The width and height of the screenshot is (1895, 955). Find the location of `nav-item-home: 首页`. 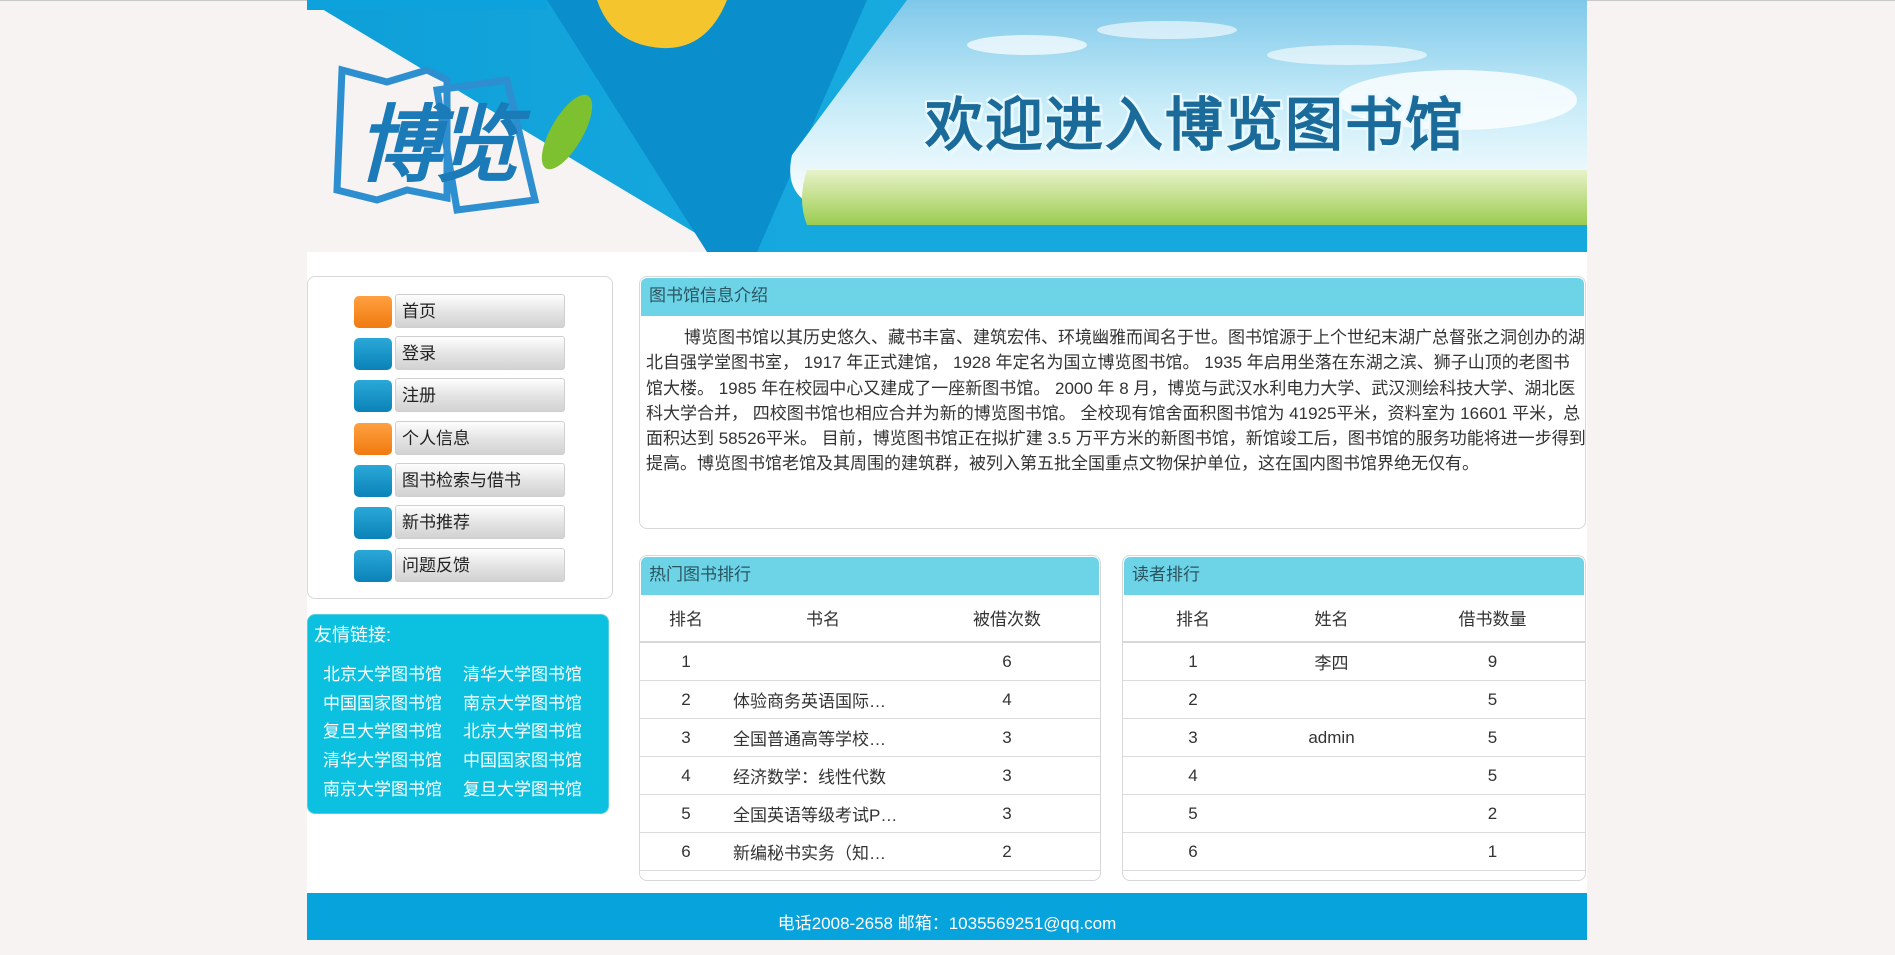

nav-item-home: 首页 is located at coordinates (460, 312).